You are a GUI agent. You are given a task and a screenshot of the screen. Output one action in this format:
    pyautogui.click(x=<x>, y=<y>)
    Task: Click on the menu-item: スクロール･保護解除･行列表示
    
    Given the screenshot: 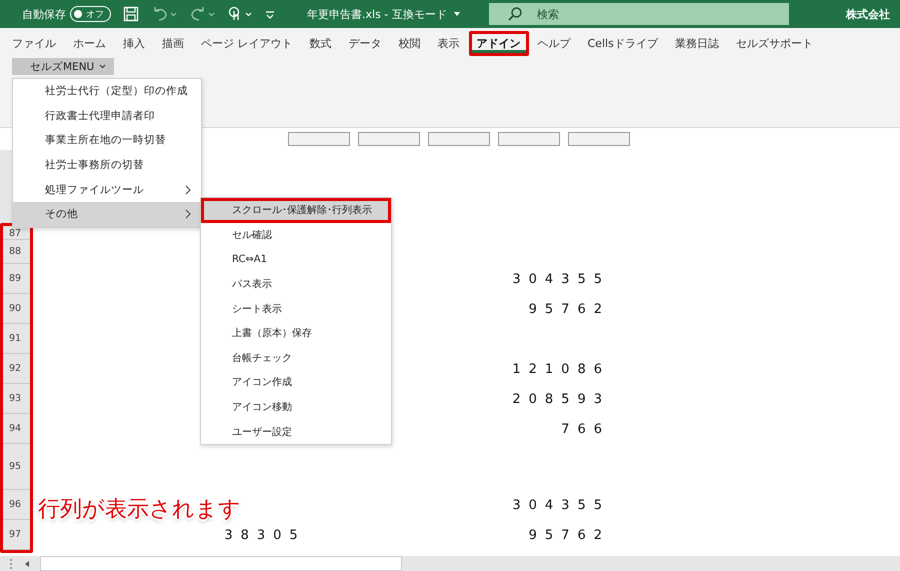 What is the action you would take?
    pyautogui.click(x=296, y=210)
    